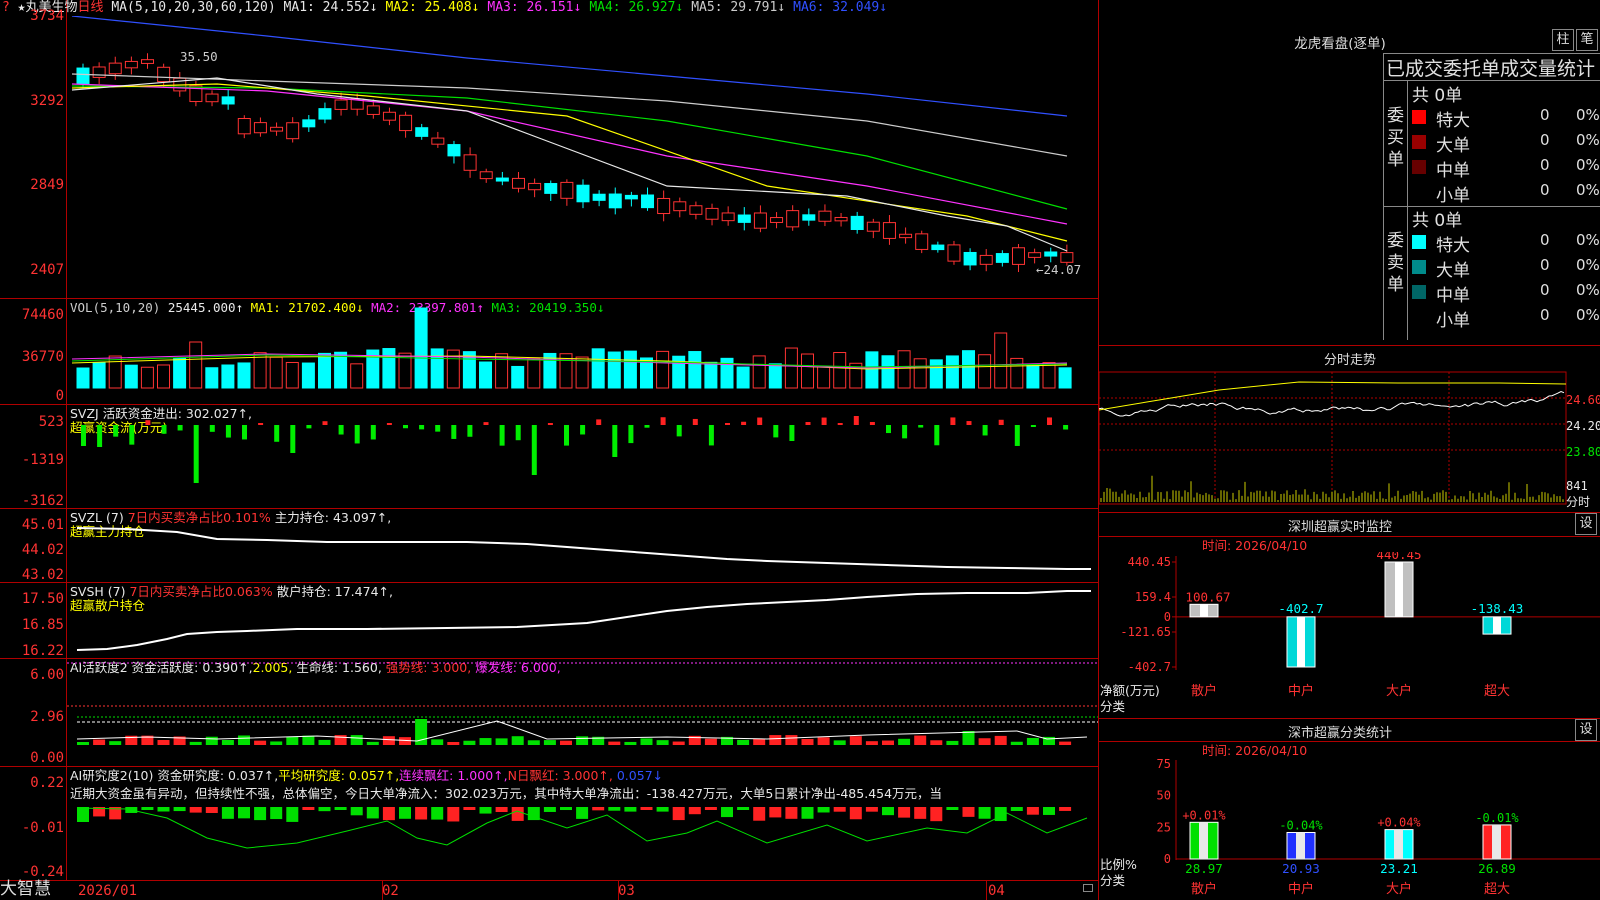  I want to click on y-tick: 0, so click(1167, 617).